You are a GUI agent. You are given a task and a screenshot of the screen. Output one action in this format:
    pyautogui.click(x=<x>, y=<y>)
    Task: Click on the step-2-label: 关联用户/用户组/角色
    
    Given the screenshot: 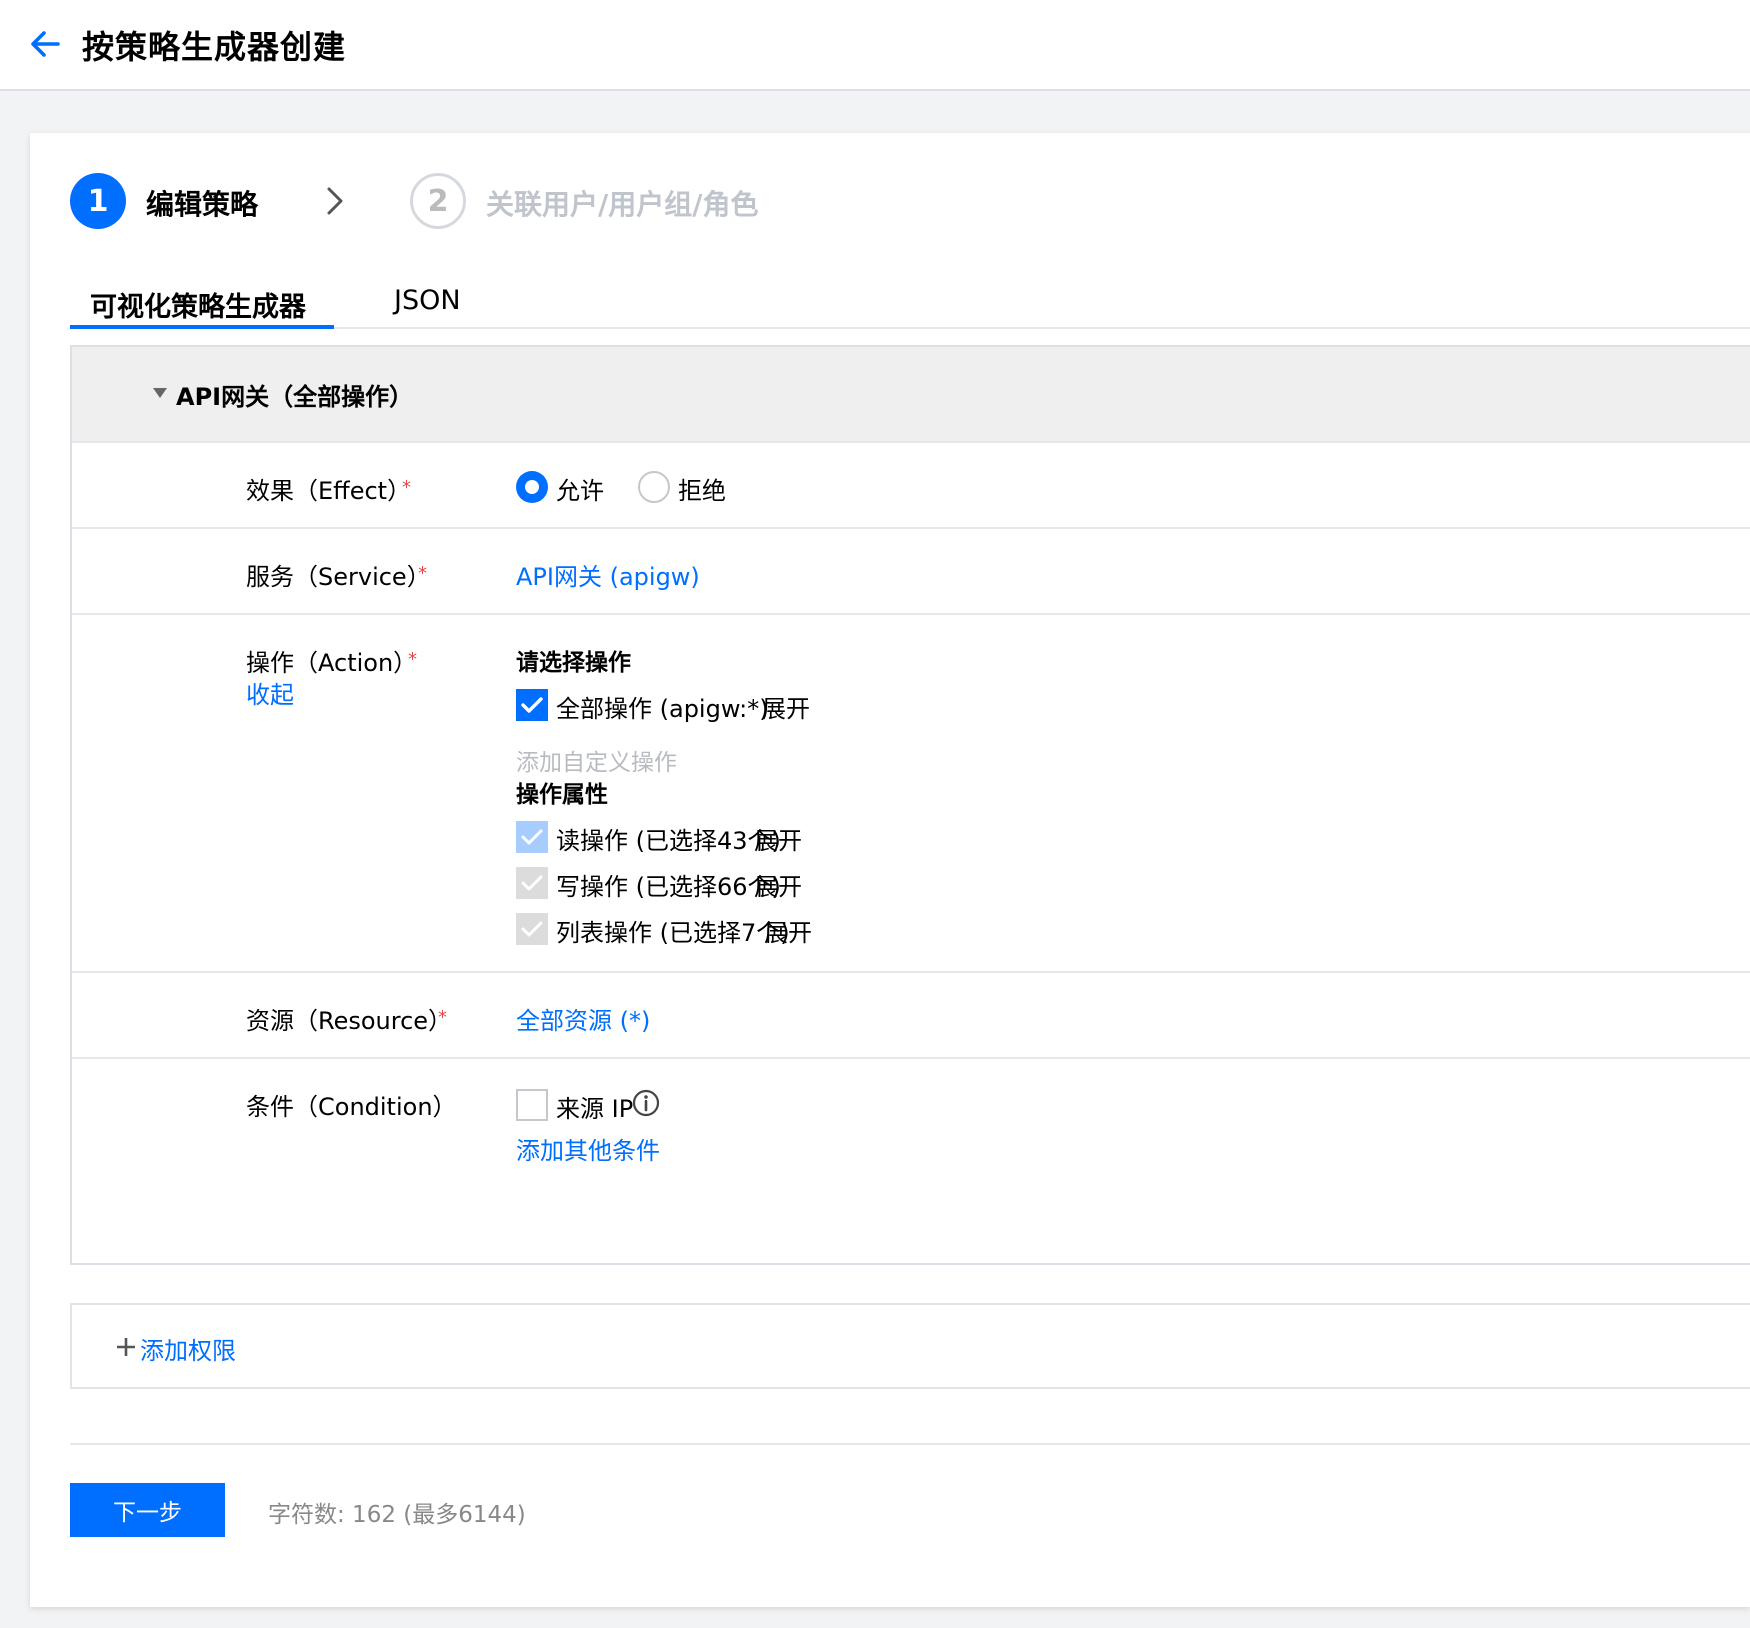 What is the action you would take?
    pyautogui.click(x=622, y=204)
    